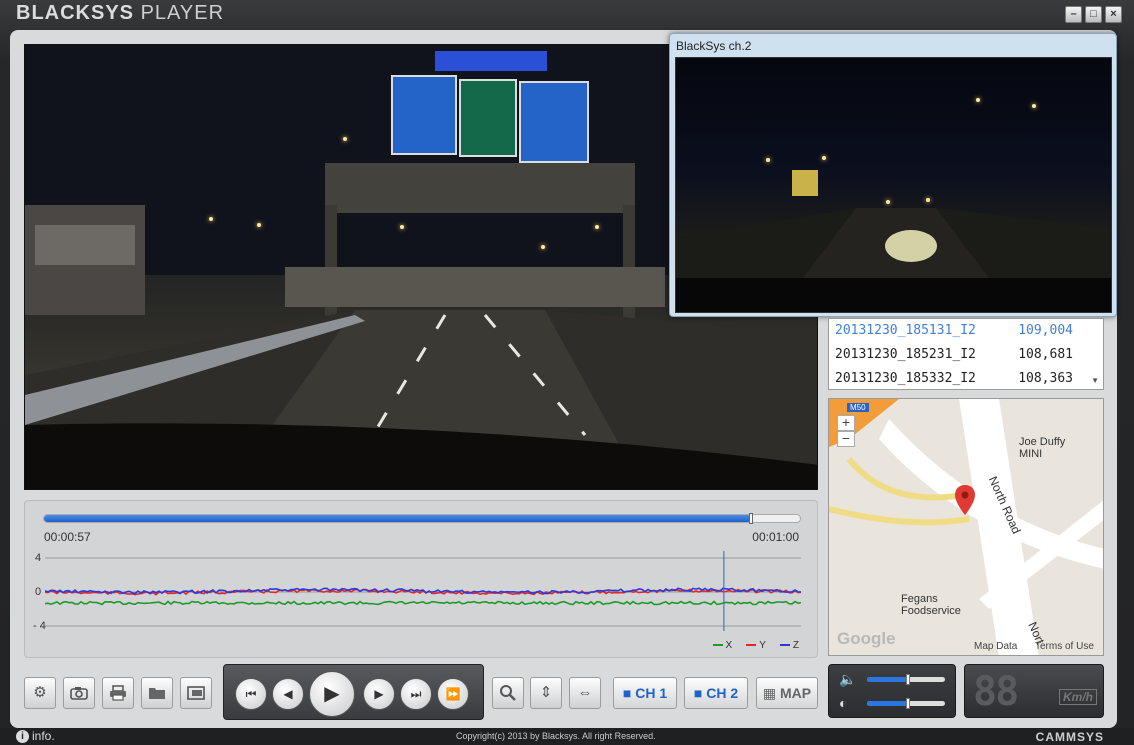  I want to click on gear-icon: ⚙, so click(40, 692).